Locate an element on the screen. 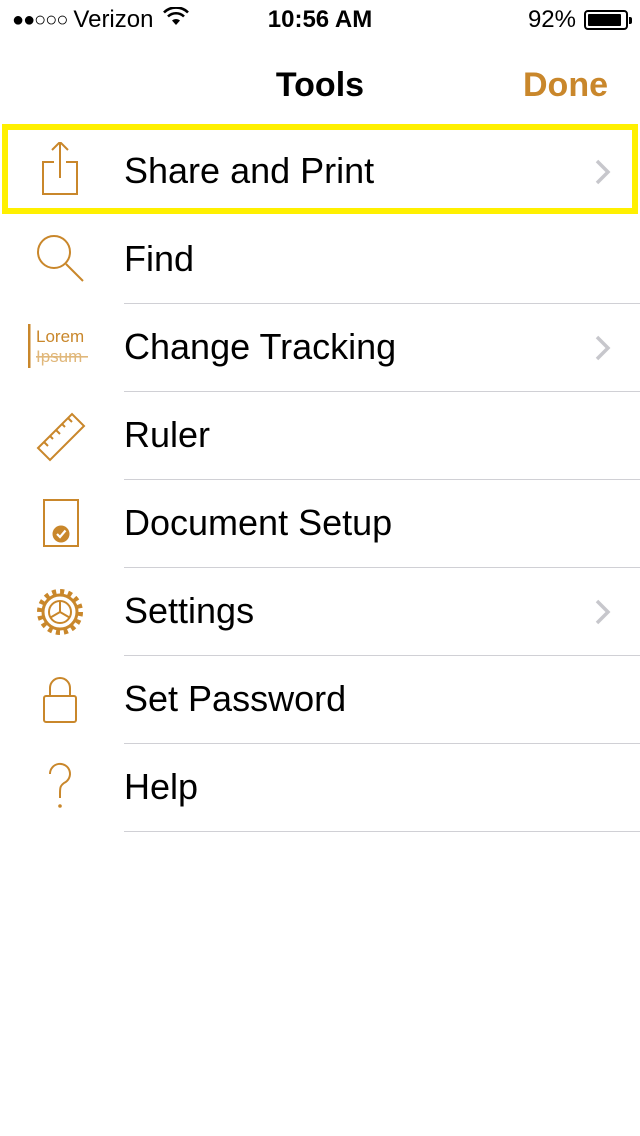 The height and width of the screenshot is (1136, 640). menu-item-change-tracking: Lorem Ipsum Change Tracking is located at coordinates (320, 348).